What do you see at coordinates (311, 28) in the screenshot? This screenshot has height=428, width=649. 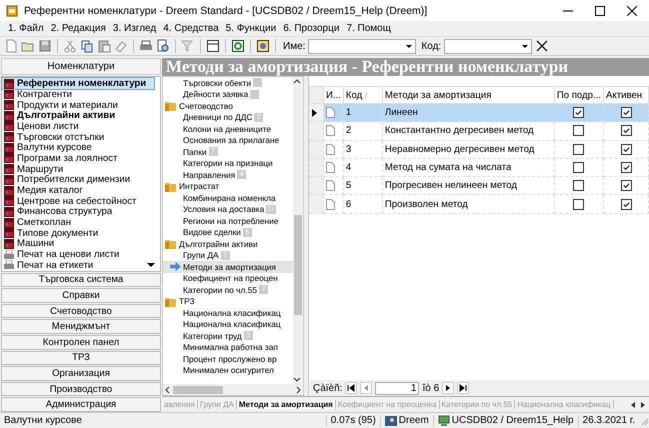 I see `menu-item: 6. Прозорци` at bounding box center [311, 28].